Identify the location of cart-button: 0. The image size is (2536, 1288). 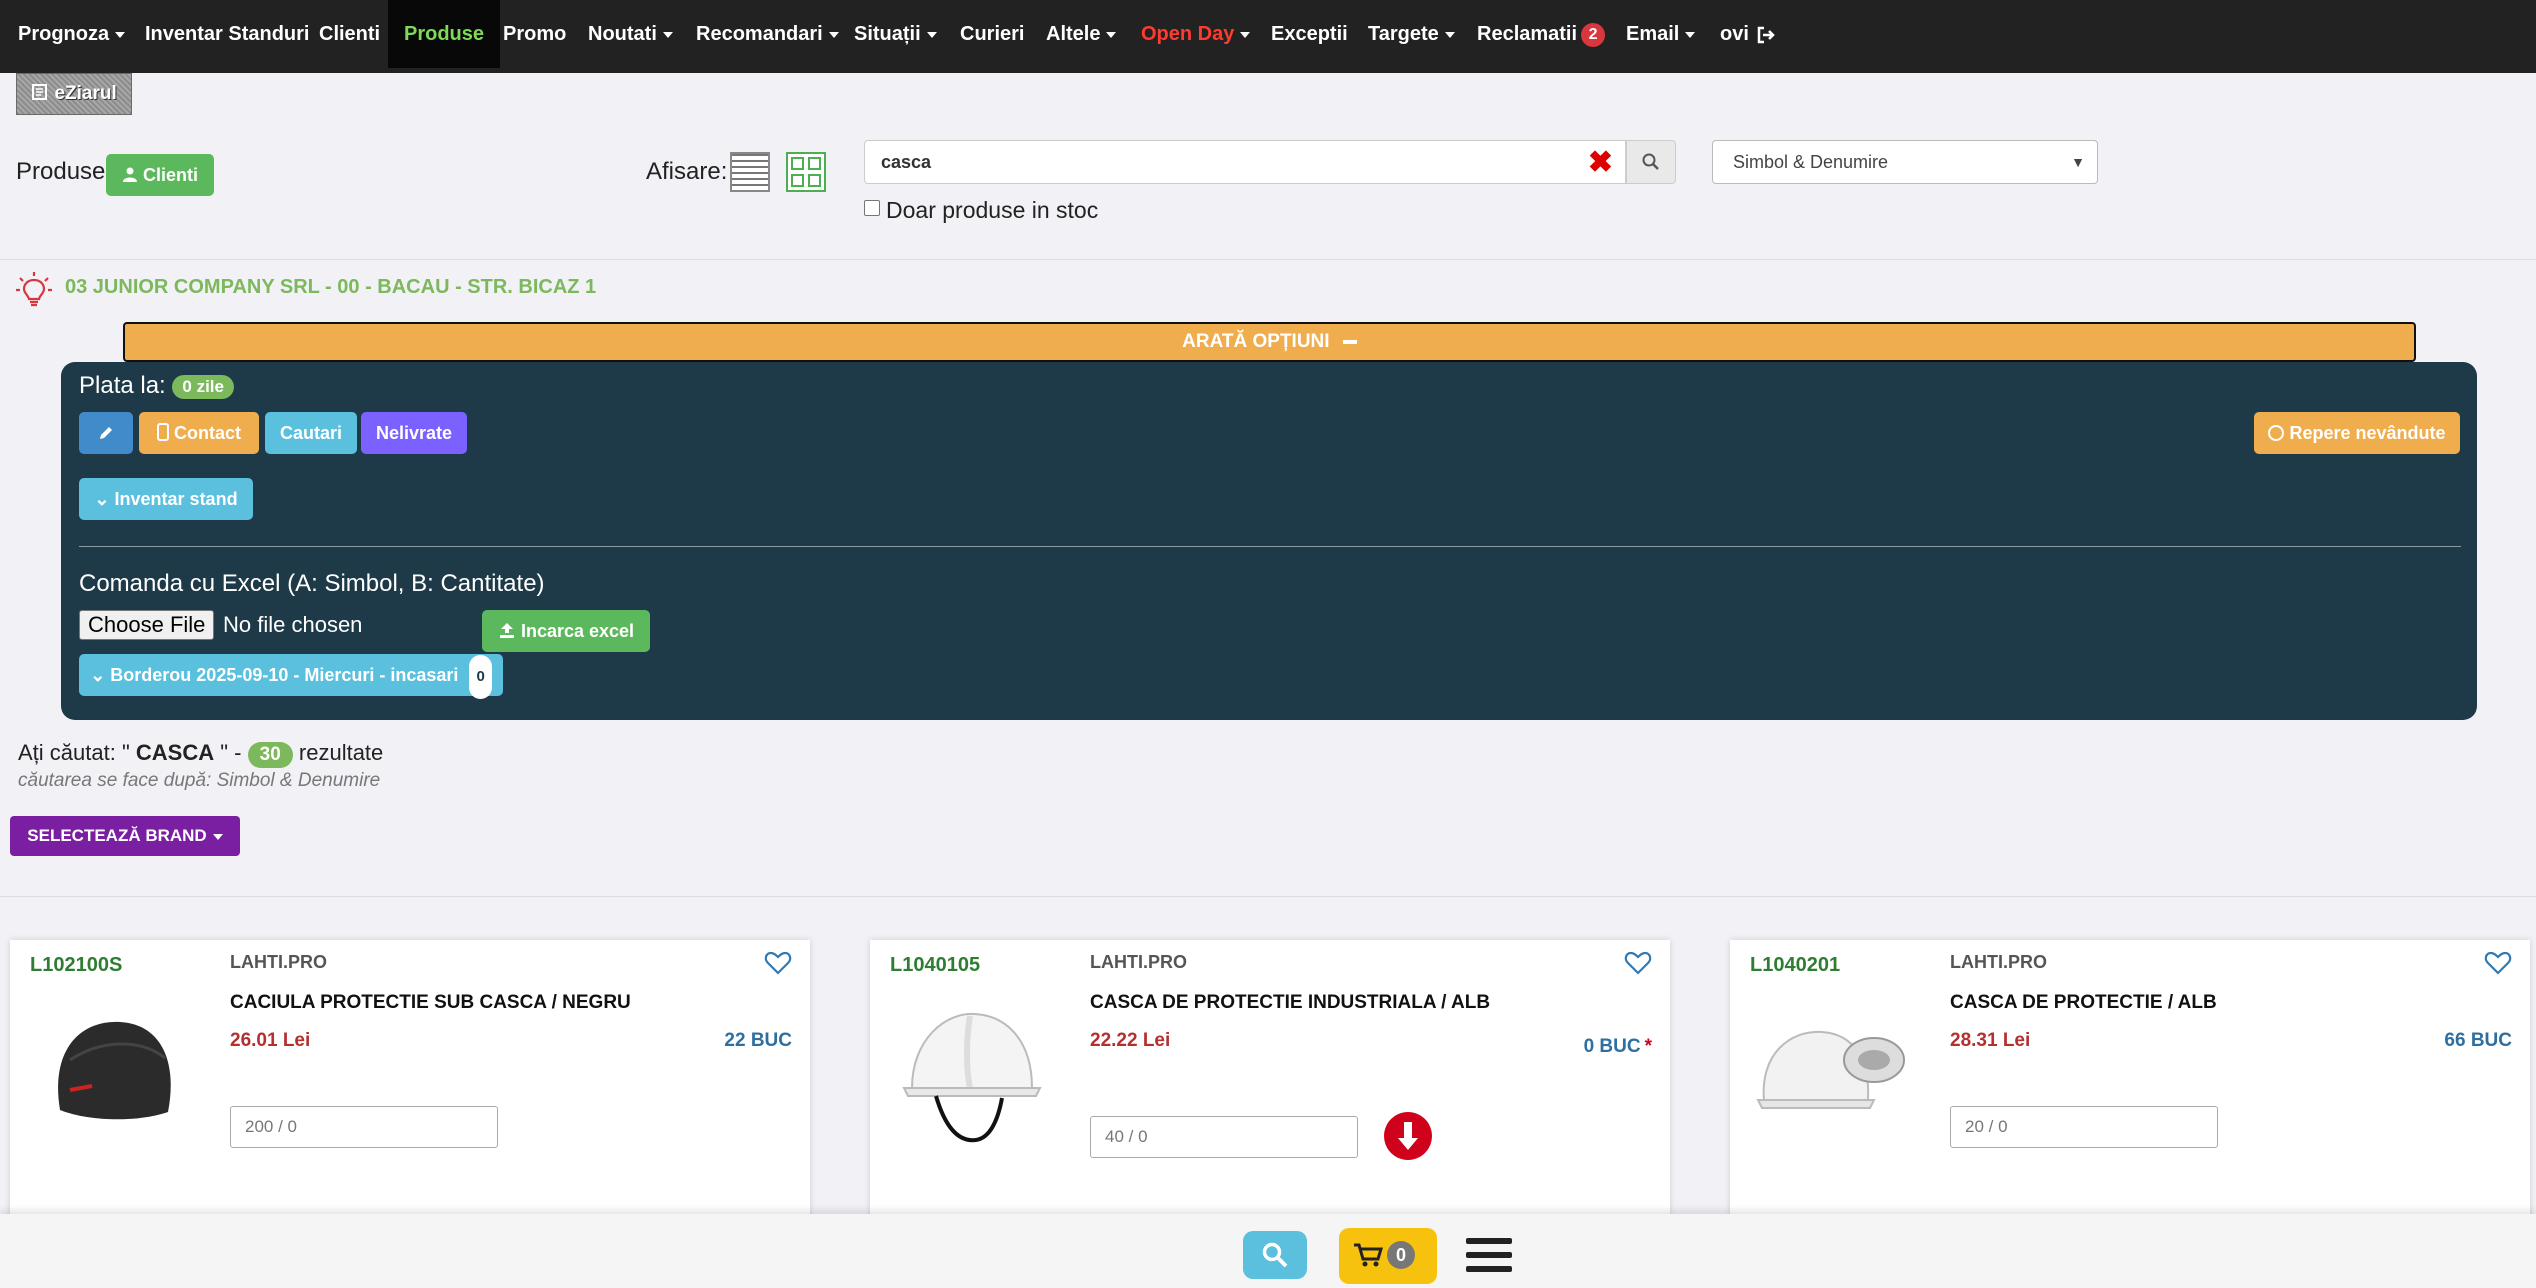
(1388, 1256).